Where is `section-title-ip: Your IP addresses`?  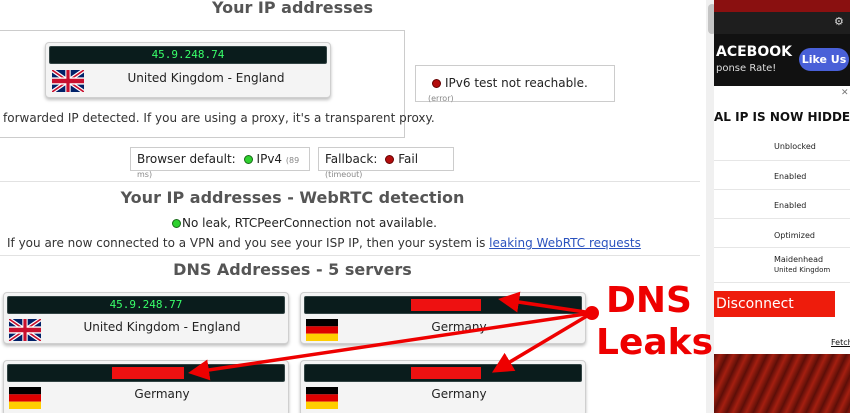
section-title-ip: Your IP addresses is located at coordinates (292, 8).